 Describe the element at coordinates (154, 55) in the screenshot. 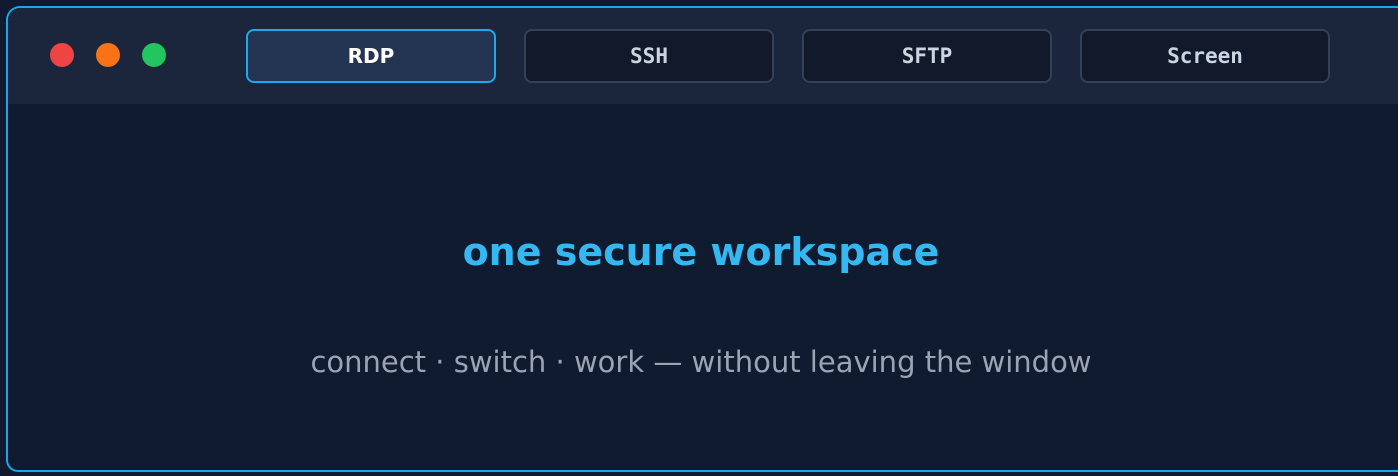

I see `maximize-window-button` at that location.